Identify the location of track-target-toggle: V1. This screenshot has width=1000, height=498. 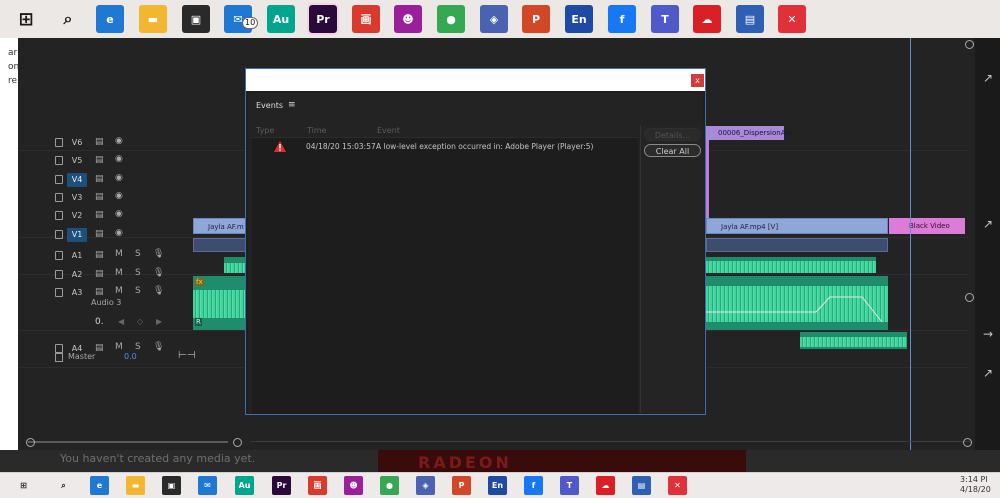
(77, 235).